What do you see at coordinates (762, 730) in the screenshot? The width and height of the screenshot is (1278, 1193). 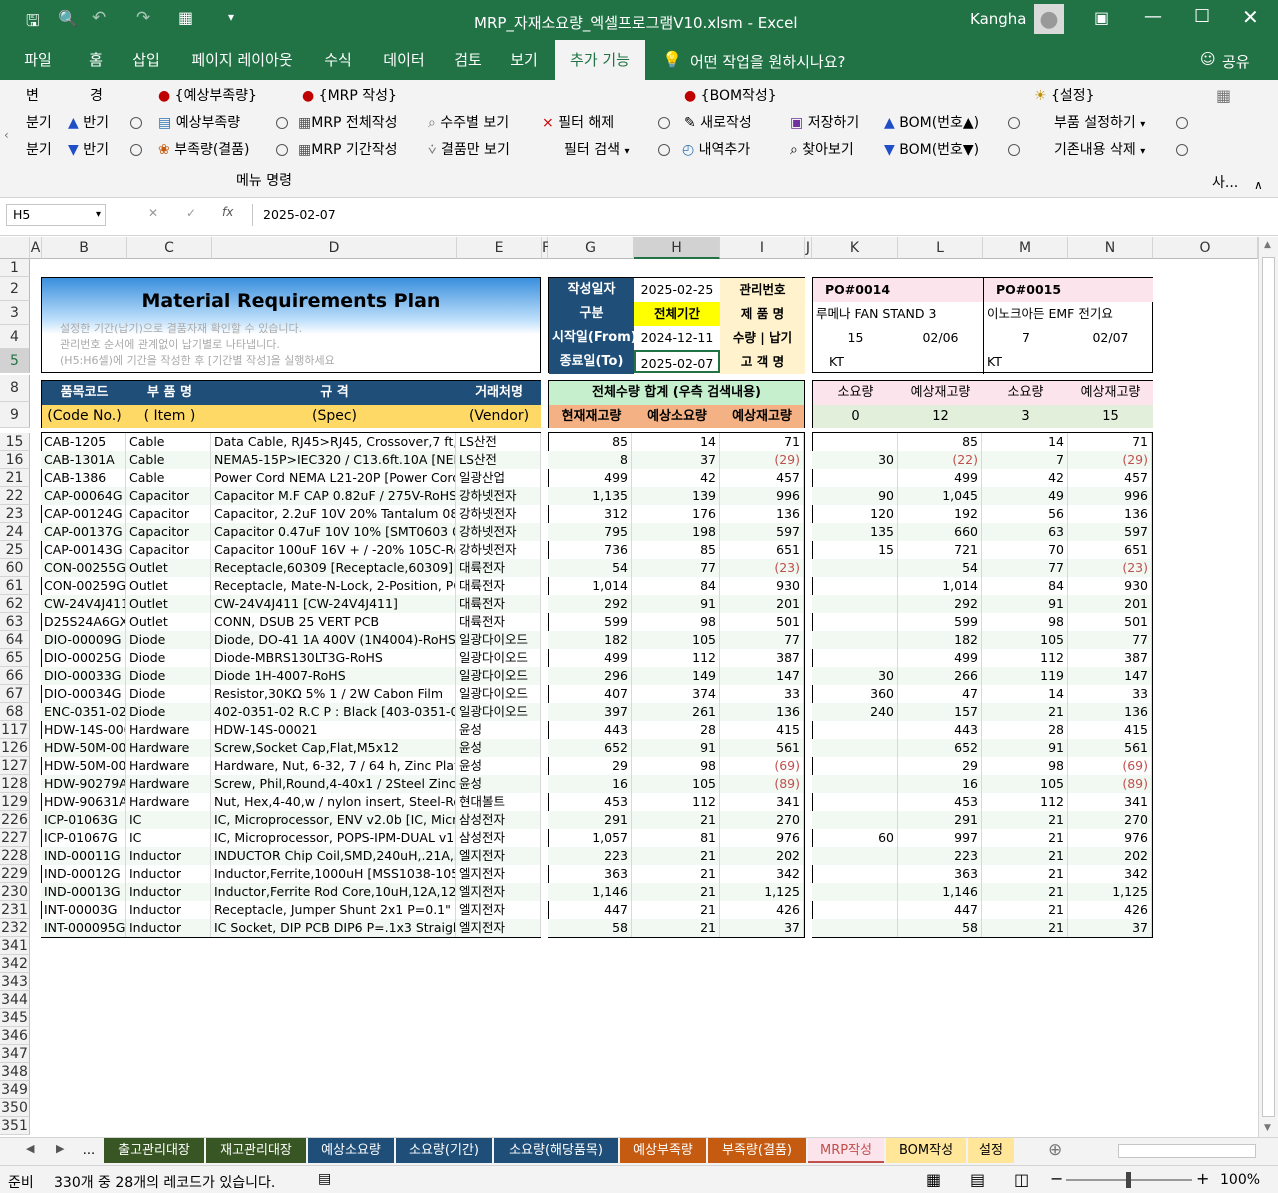 I see `cell-i: 415` at bounding box center [762, 730].